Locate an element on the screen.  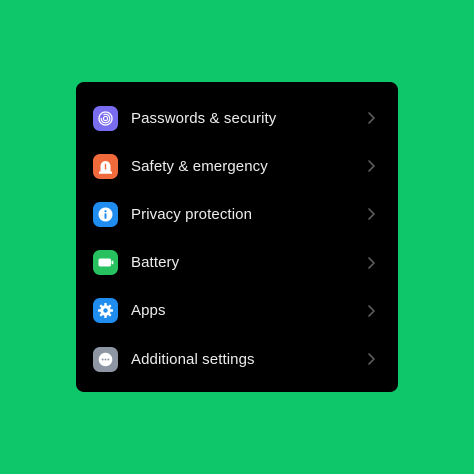
settings-item-label: Battery is located at coordinates (155, 263).